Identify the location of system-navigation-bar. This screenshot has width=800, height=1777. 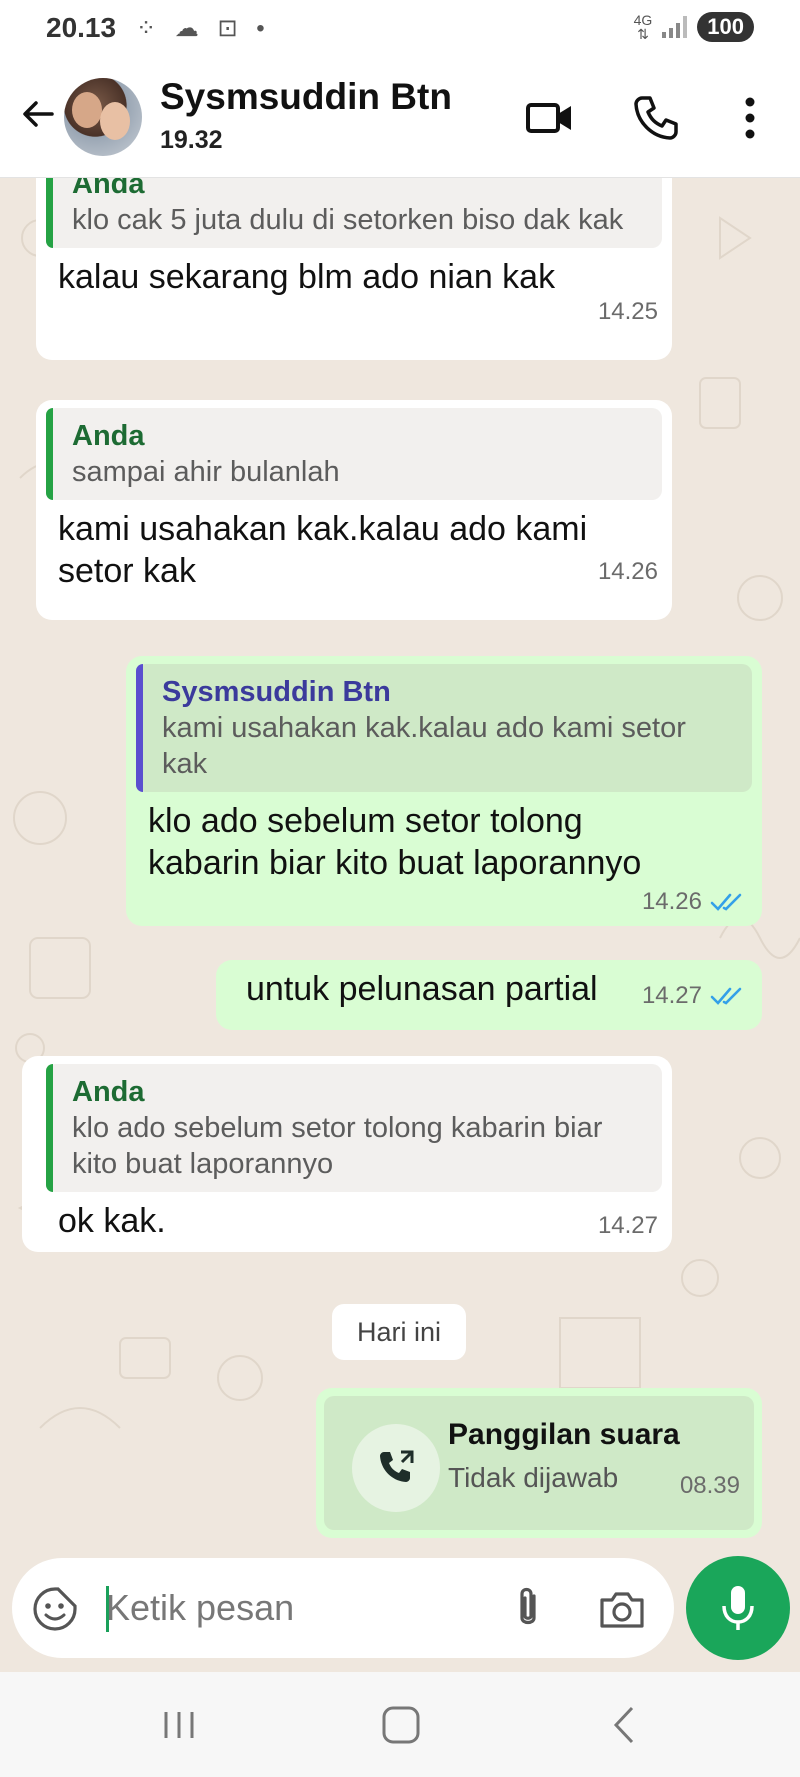
(400, 1724).